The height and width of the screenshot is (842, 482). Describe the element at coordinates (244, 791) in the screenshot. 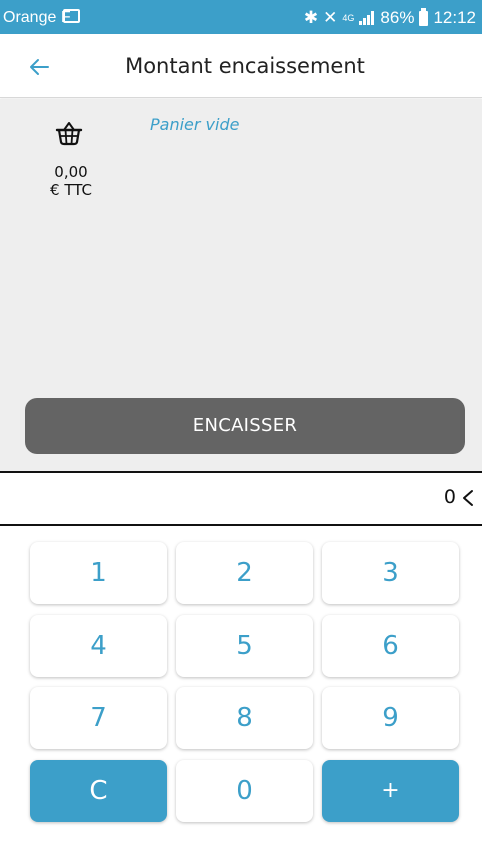

I see `key-0: 0` at that location.